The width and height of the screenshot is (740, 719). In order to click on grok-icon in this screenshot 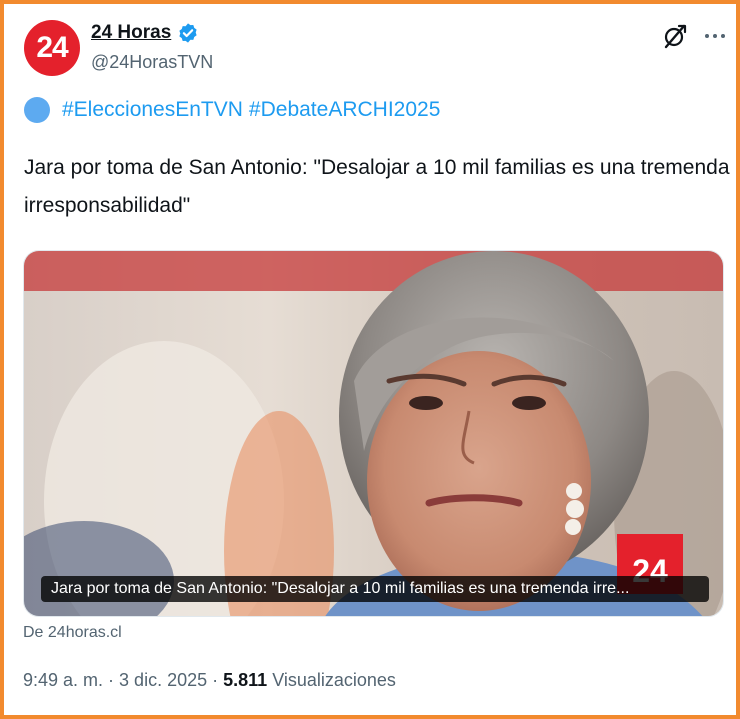, I will do `click(675, 36)`.